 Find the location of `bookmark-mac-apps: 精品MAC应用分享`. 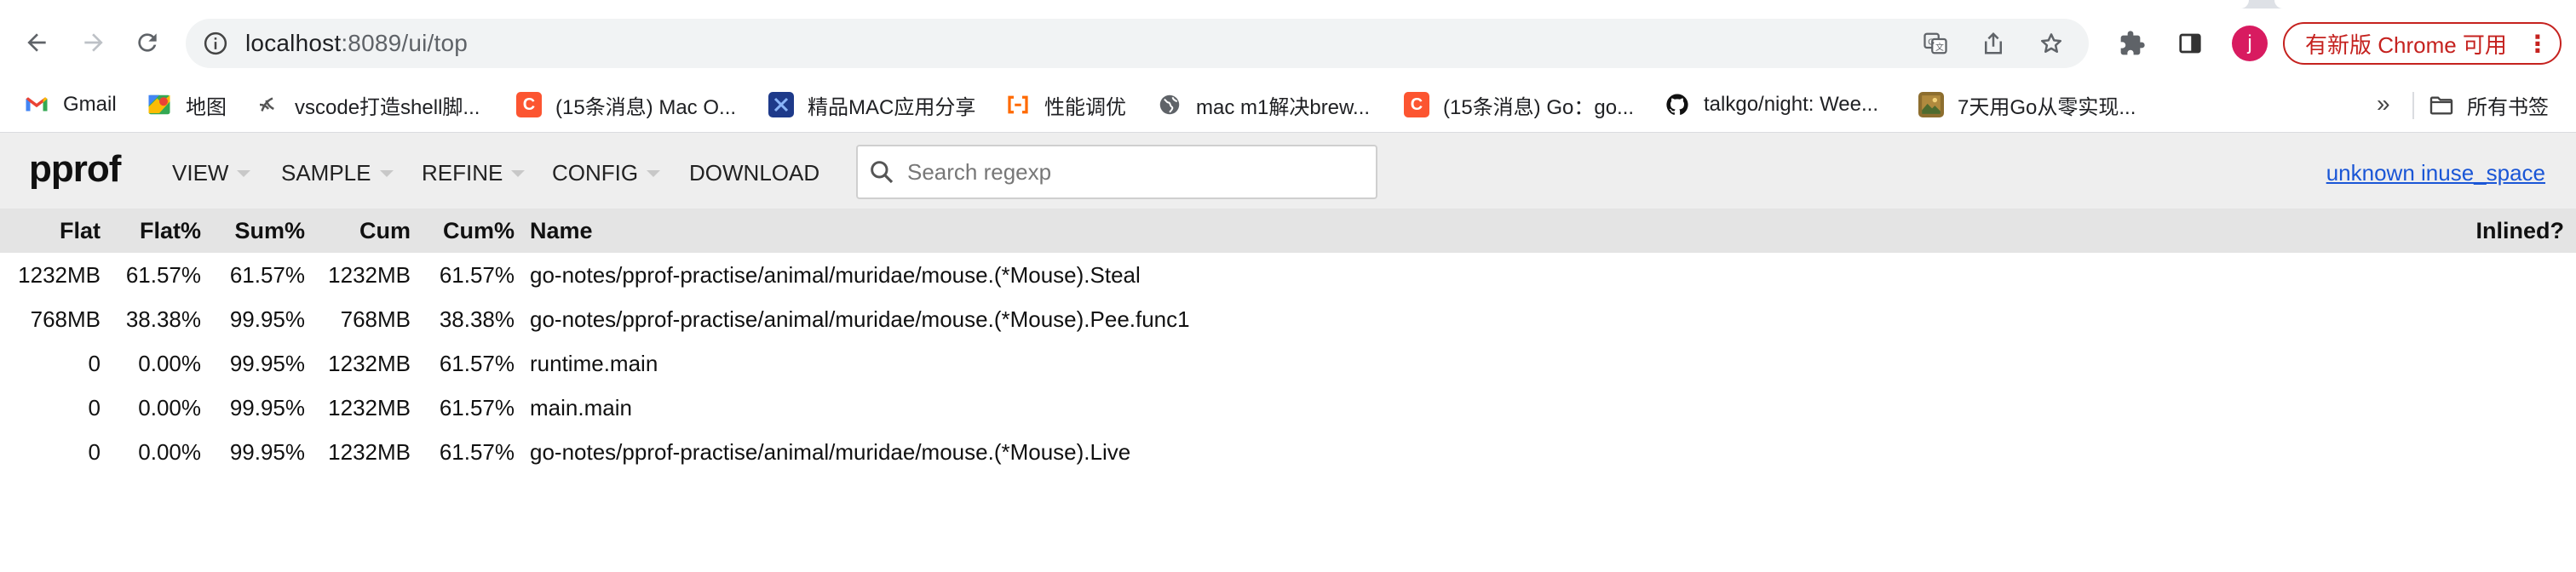

bookmark-mac-apps: 精品MAC应用分享 is located at coordinates (872, 104).